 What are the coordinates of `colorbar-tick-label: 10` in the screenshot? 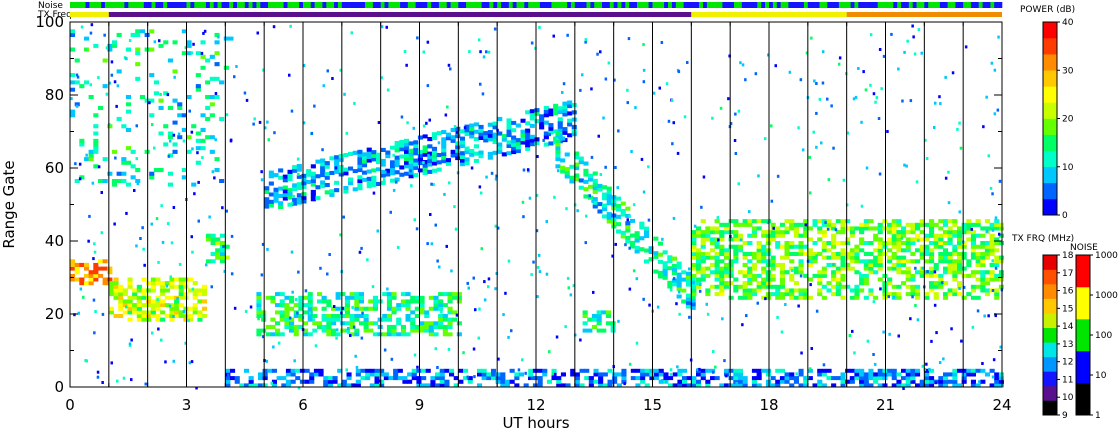 It's located at (1068, 168).